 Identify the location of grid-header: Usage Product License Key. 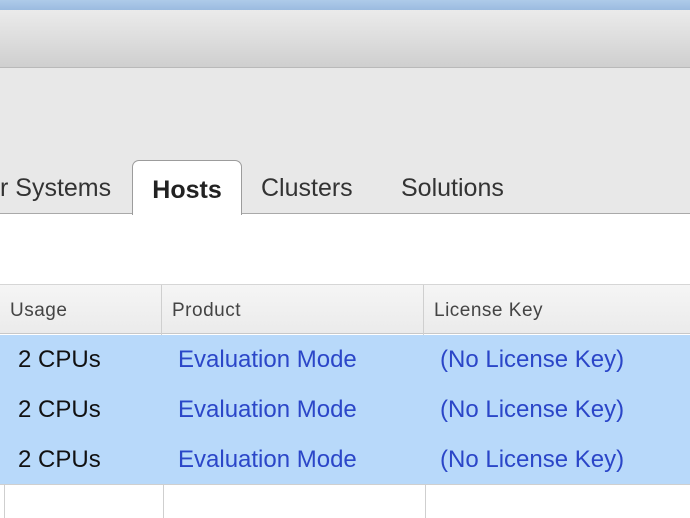
(345, 309).